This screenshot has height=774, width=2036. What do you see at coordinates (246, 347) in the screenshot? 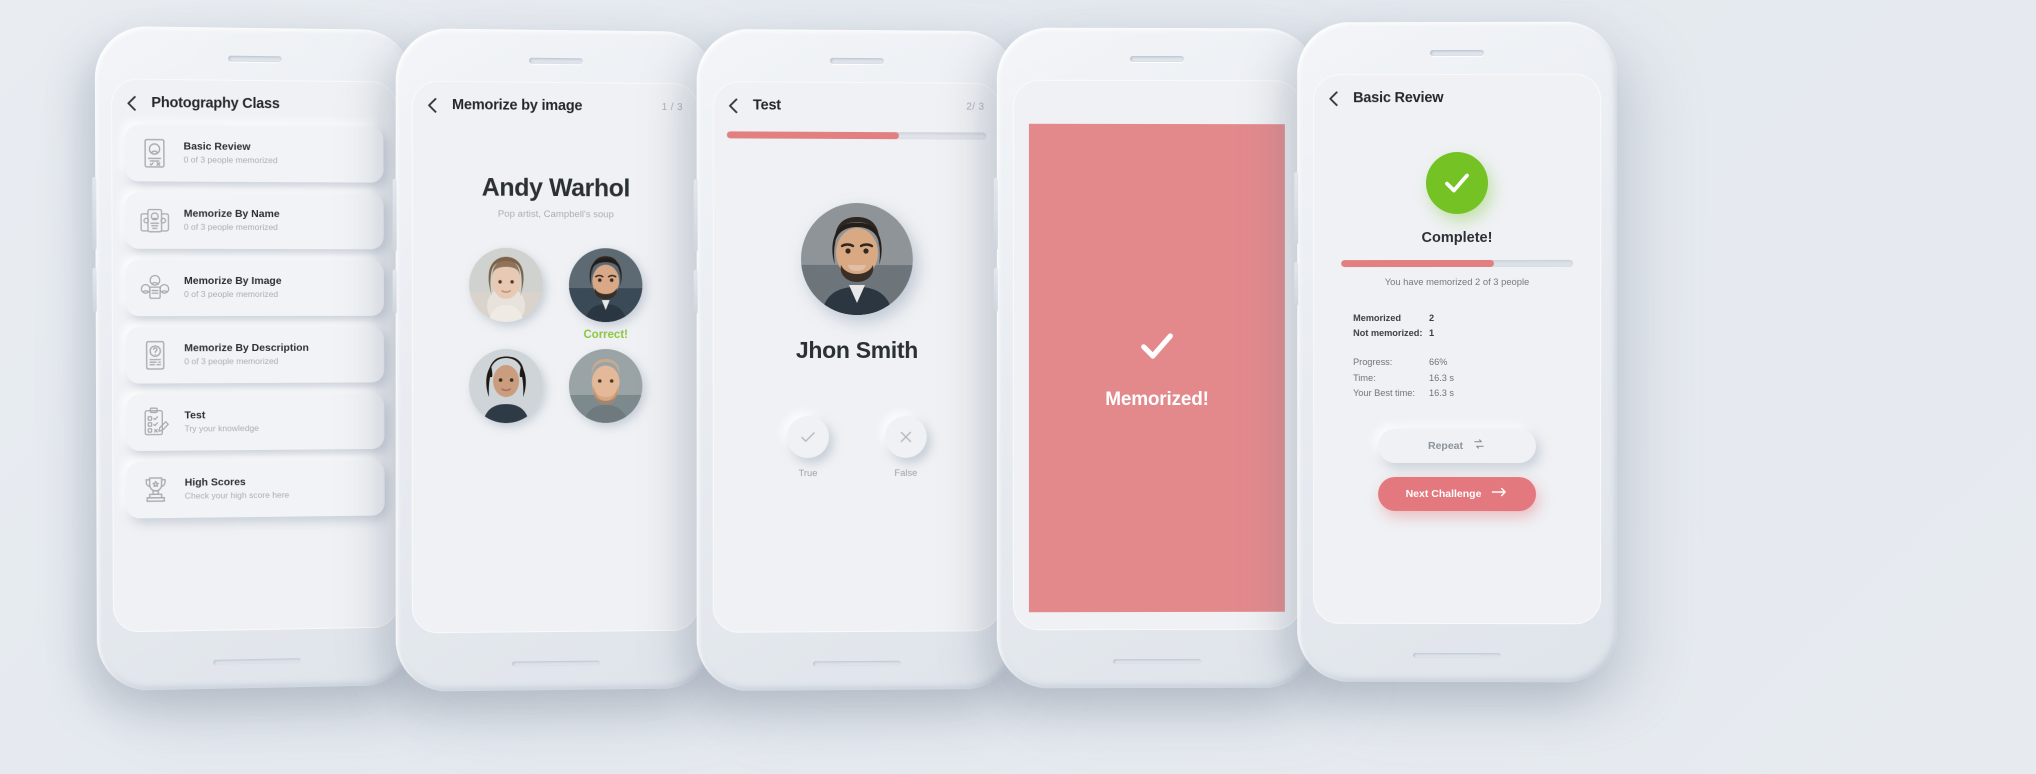
I see `menu-item-title: Memorize By Description` at bounding box center [246, 347].